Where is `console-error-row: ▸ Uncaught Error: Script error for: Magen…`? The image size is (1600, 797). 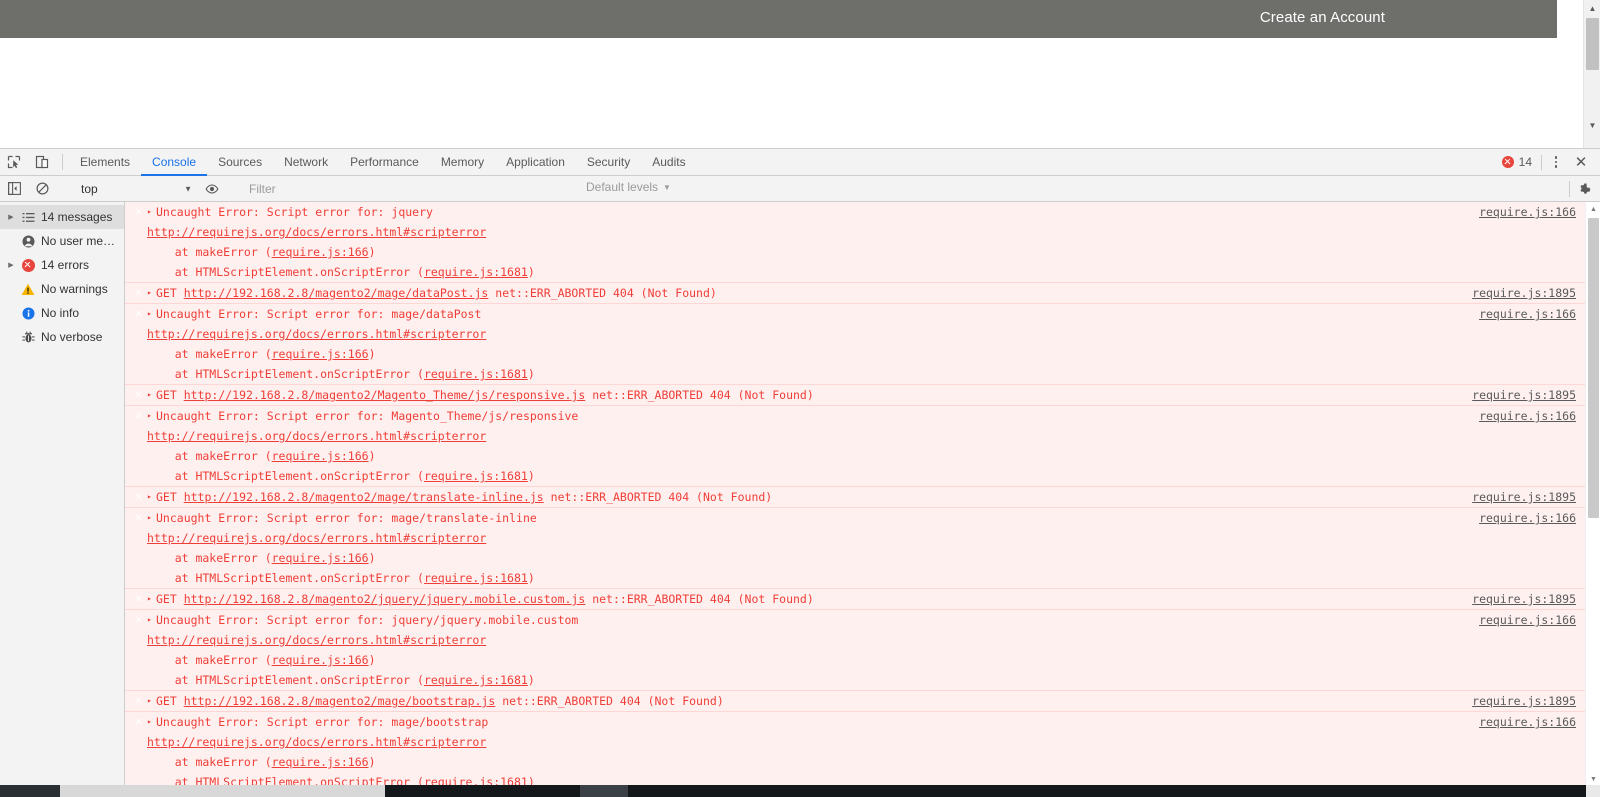 console-error-row: ▸ Uncaught Error: Script error for: Magen… is located at coordinates (855, 446).